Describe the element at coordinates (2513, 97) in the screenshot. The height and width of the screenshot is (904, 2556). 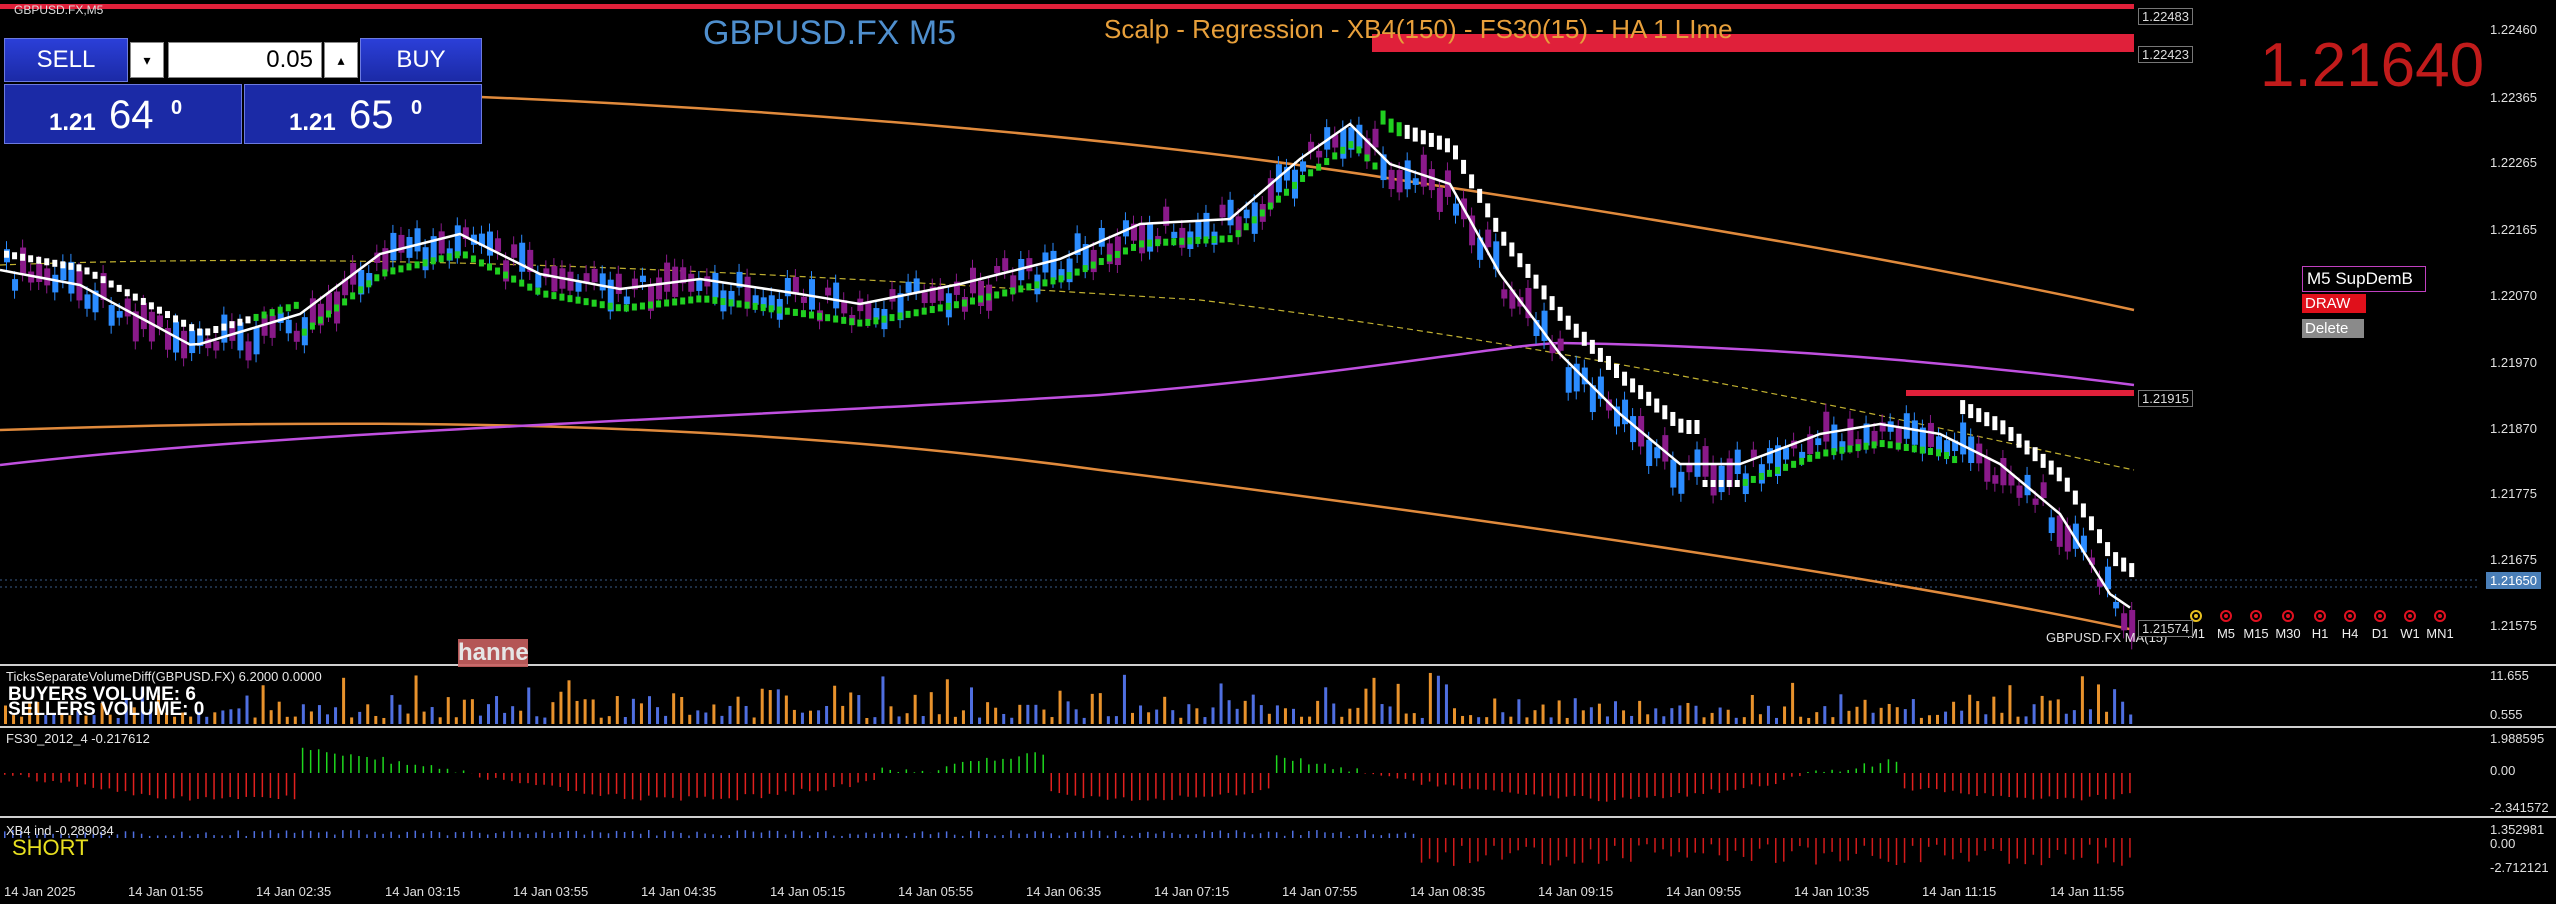
I see `price-axis-label: 1.22365` at that location.